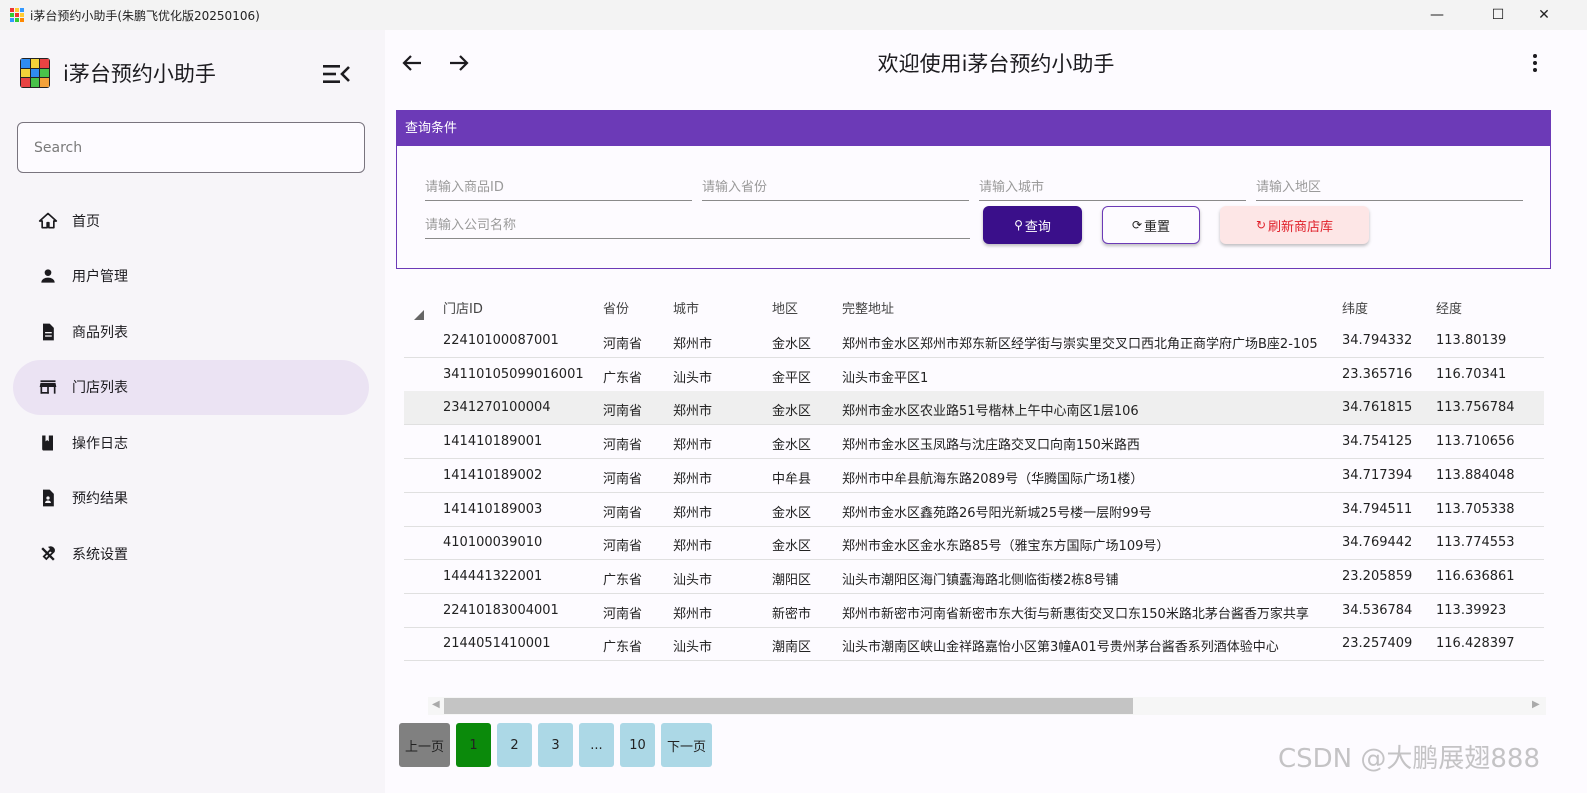  I want to click on minimize-button: —, so click(1437, 15).